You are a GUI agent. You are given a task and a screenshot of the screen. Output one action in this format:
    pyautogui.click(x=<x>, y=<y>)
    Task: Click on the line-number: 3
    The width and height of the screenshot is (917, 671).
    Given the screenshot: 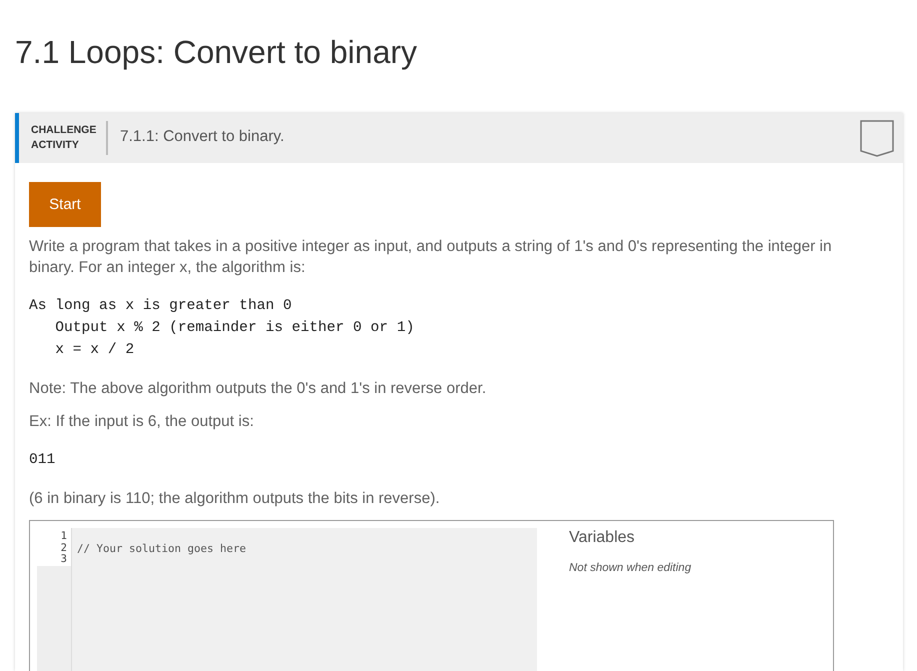 What is the action you would take?
    pyautogui.click(x=54, y=560)
    